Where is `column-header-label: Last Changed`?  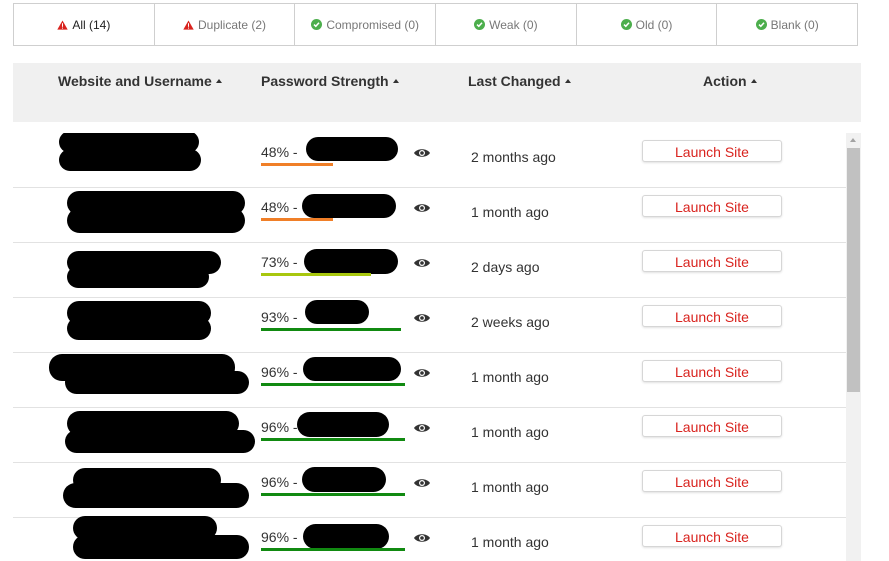
column-header-label: Last Changed is located at coordinates (514, 81).